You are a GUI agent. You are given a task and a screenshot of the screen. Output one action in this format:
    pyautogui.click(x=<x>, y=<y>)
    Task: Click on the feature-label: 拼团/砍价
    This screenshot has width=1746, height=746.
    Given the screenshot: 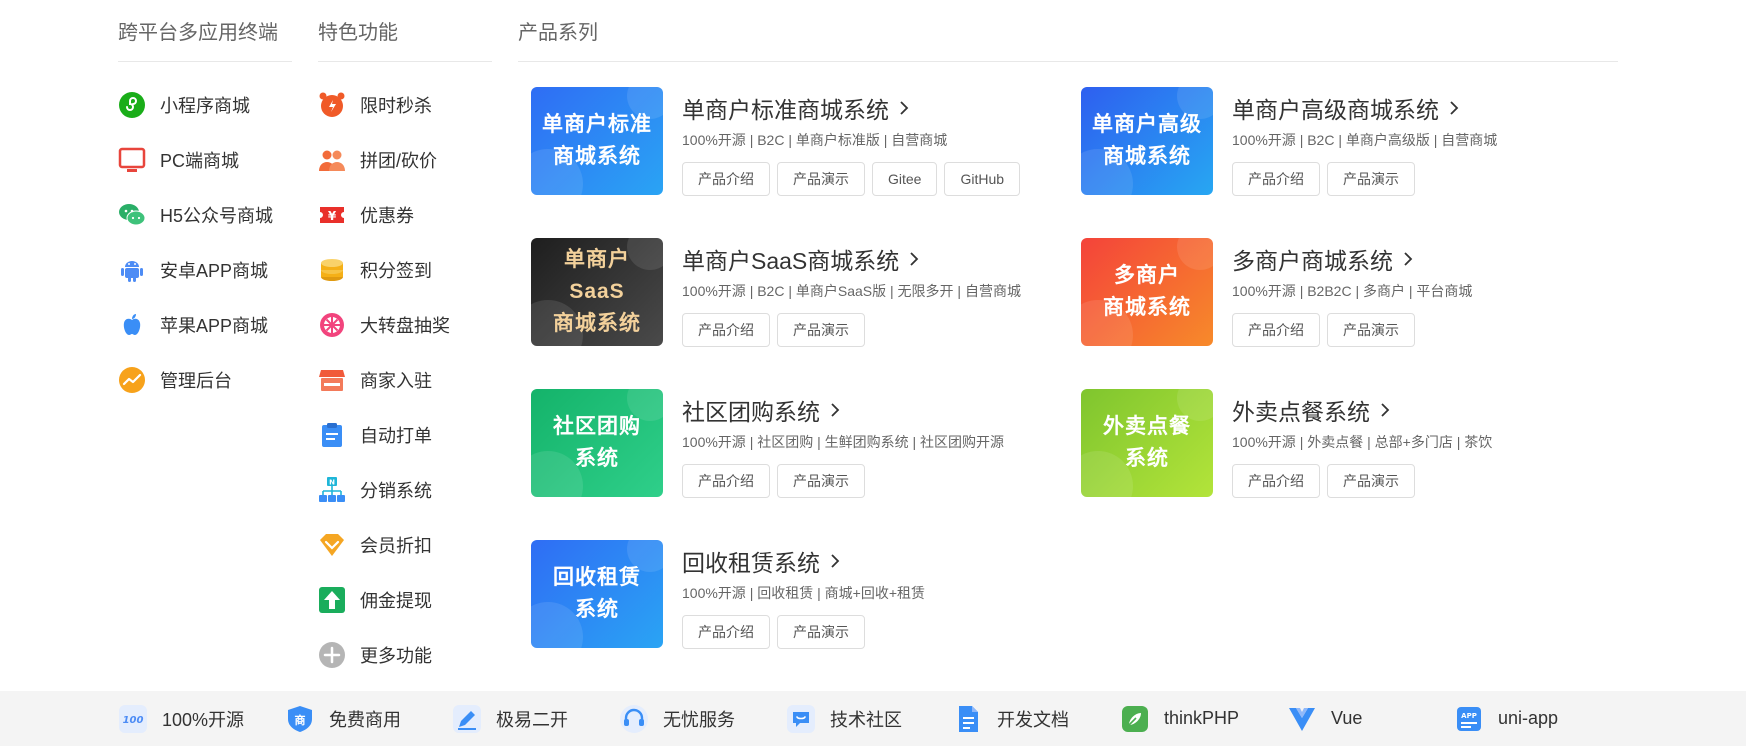 What is the action you would take?
    pyautogui.click(x=399, y=160)
    